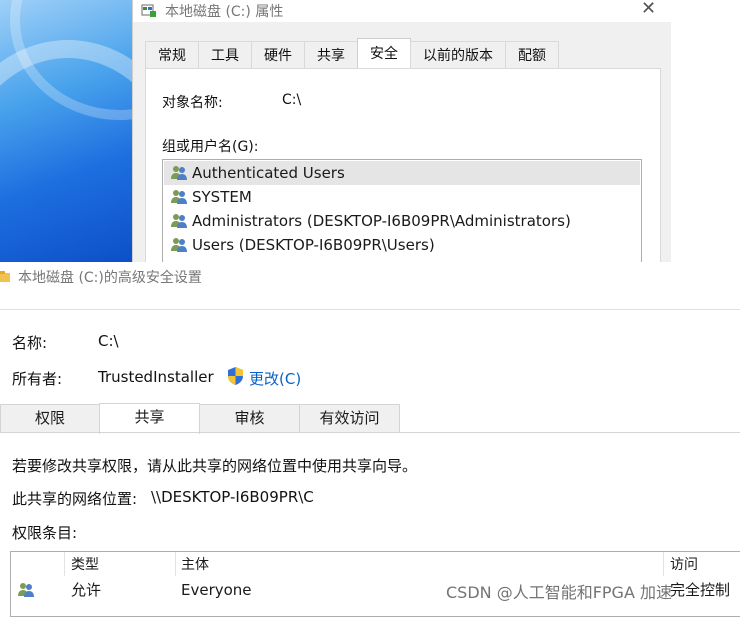  I want to click on group-user-label: 组或用户名(G):, so click(210, 147).